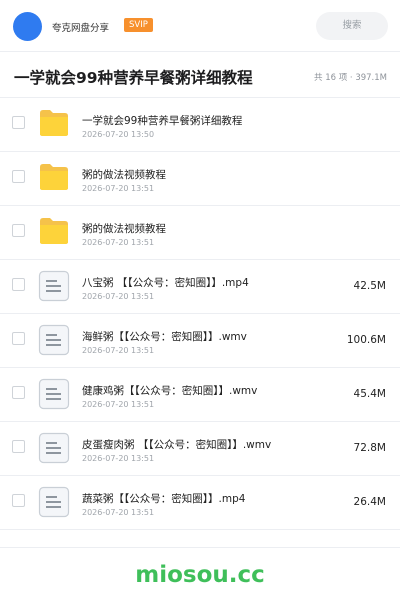  I want to click on item-summary: 共 16 项 · 397.1M, so click(350, 78).